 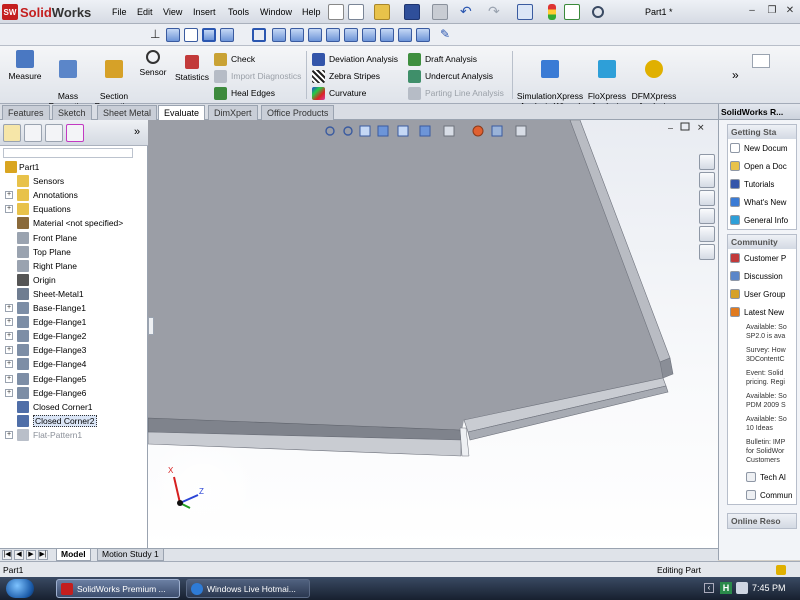 I want to click on task-pane-link-general-info: General Info, so click(x=762, y=220).